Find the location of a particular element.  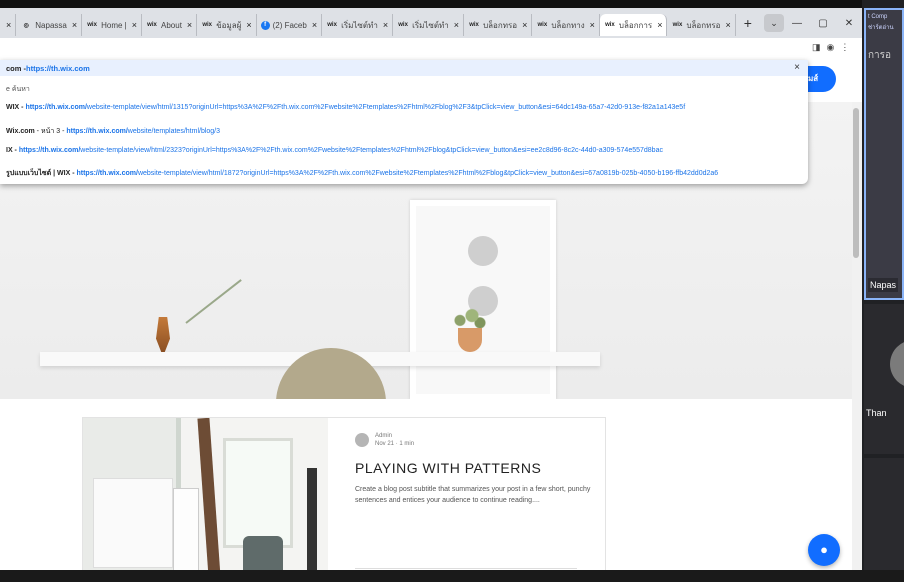

browser-tab: × is located at coordinates (8, 25).